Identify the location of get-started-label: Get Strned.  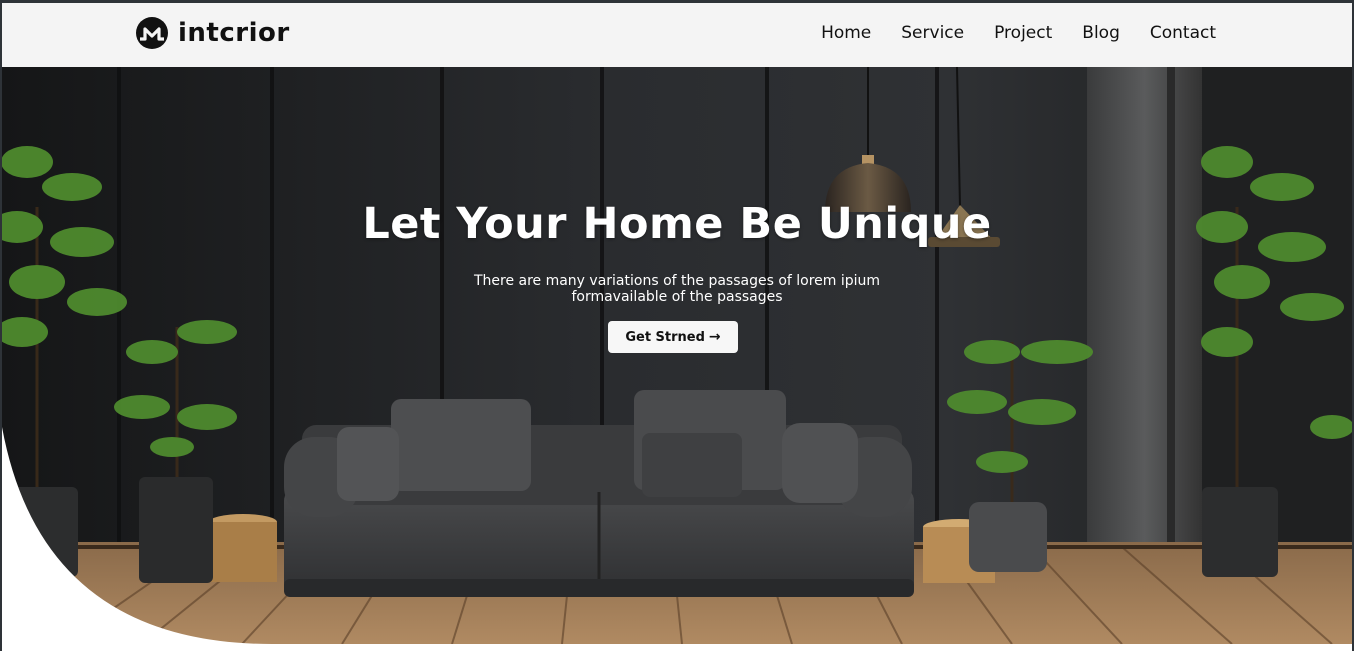
(665, 337).